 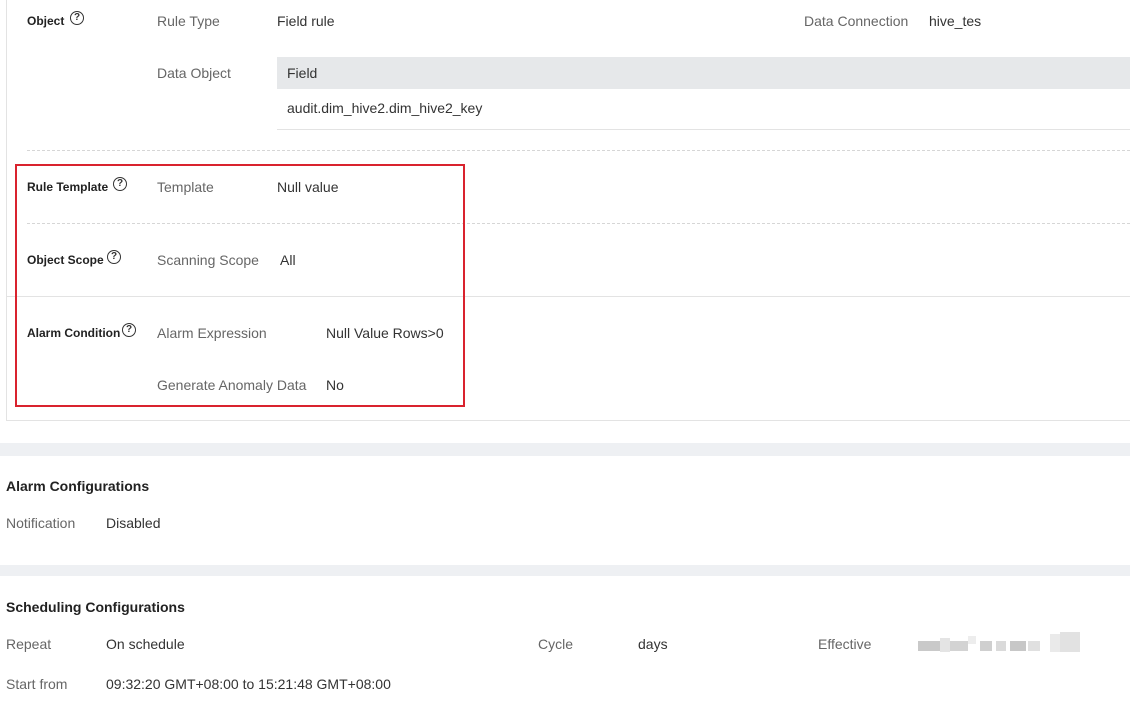 What do you see at coordinates (306, 21) in the screenshot?
I see `rule-type-value: Field rule` at bounding box center [306, 21].